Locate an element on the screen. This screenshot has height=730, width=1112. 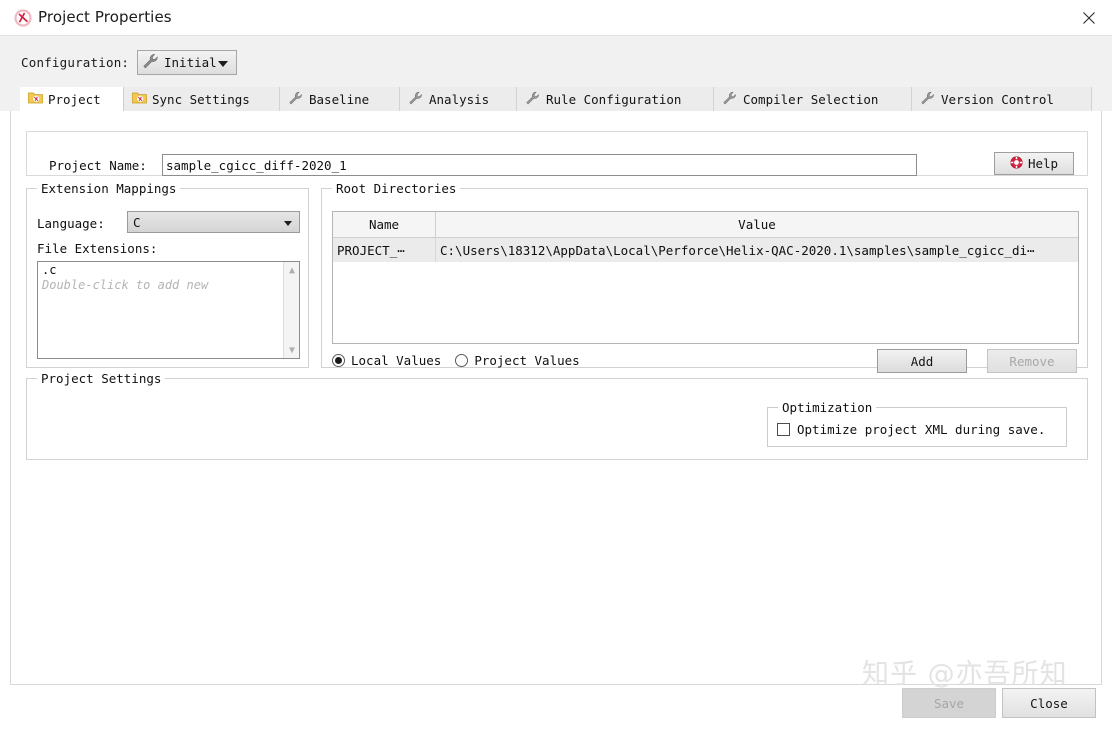
scroll-up-icon: ▲ is located at coordinates (291, 270).